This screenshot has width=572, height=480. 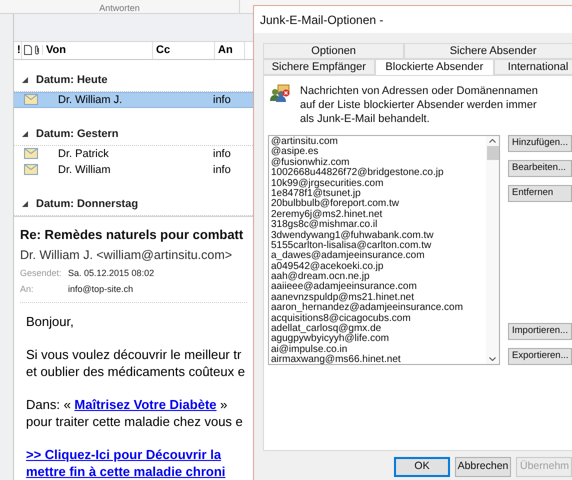 I want to click on list-item: 10k99@jrgsecurities.com, so click(x=378, y=183).